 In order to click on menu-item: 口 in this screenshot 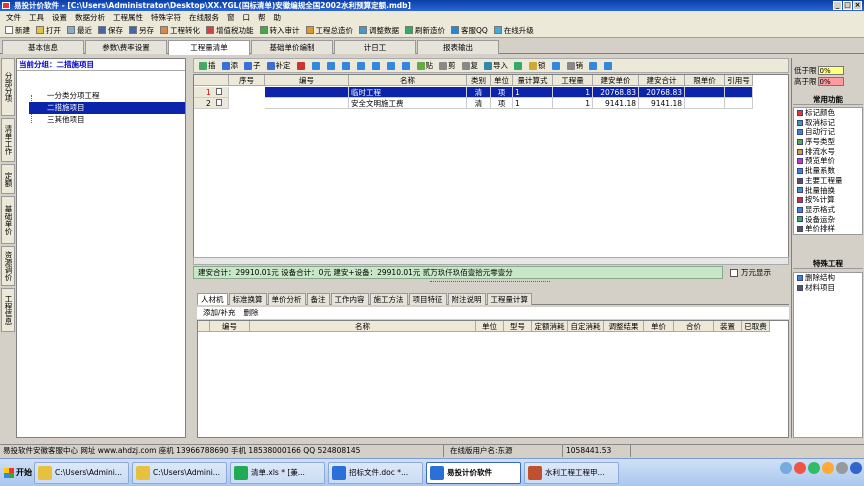, I will do `click(247, 17)`.